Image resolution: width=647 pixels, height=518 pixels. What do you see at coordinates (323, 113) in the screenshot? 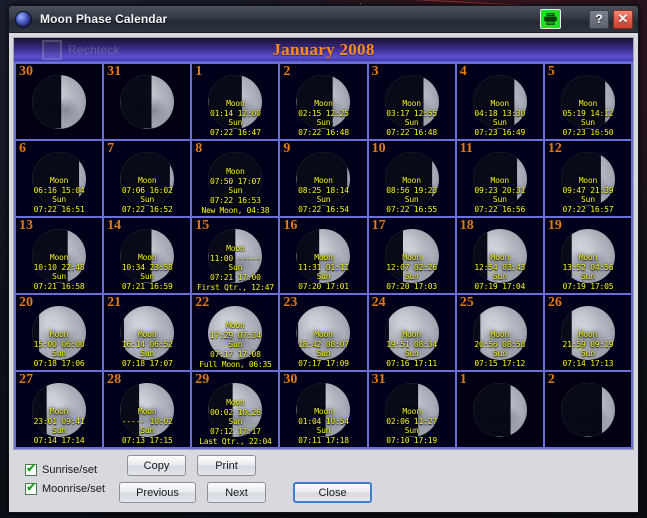
I see `moonrise-moonset-times: 02:15 12:25` at bounding box center [323, 113].